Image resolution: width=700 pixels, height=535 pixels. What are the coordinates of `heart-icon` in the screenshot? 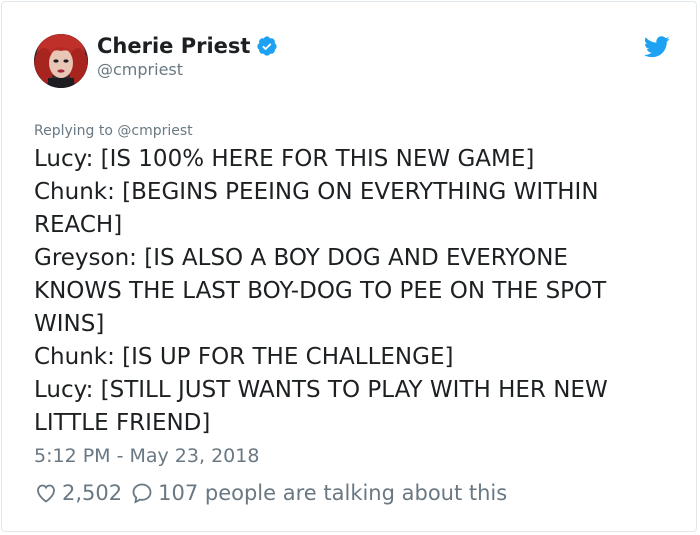 It's located at (46, 493).